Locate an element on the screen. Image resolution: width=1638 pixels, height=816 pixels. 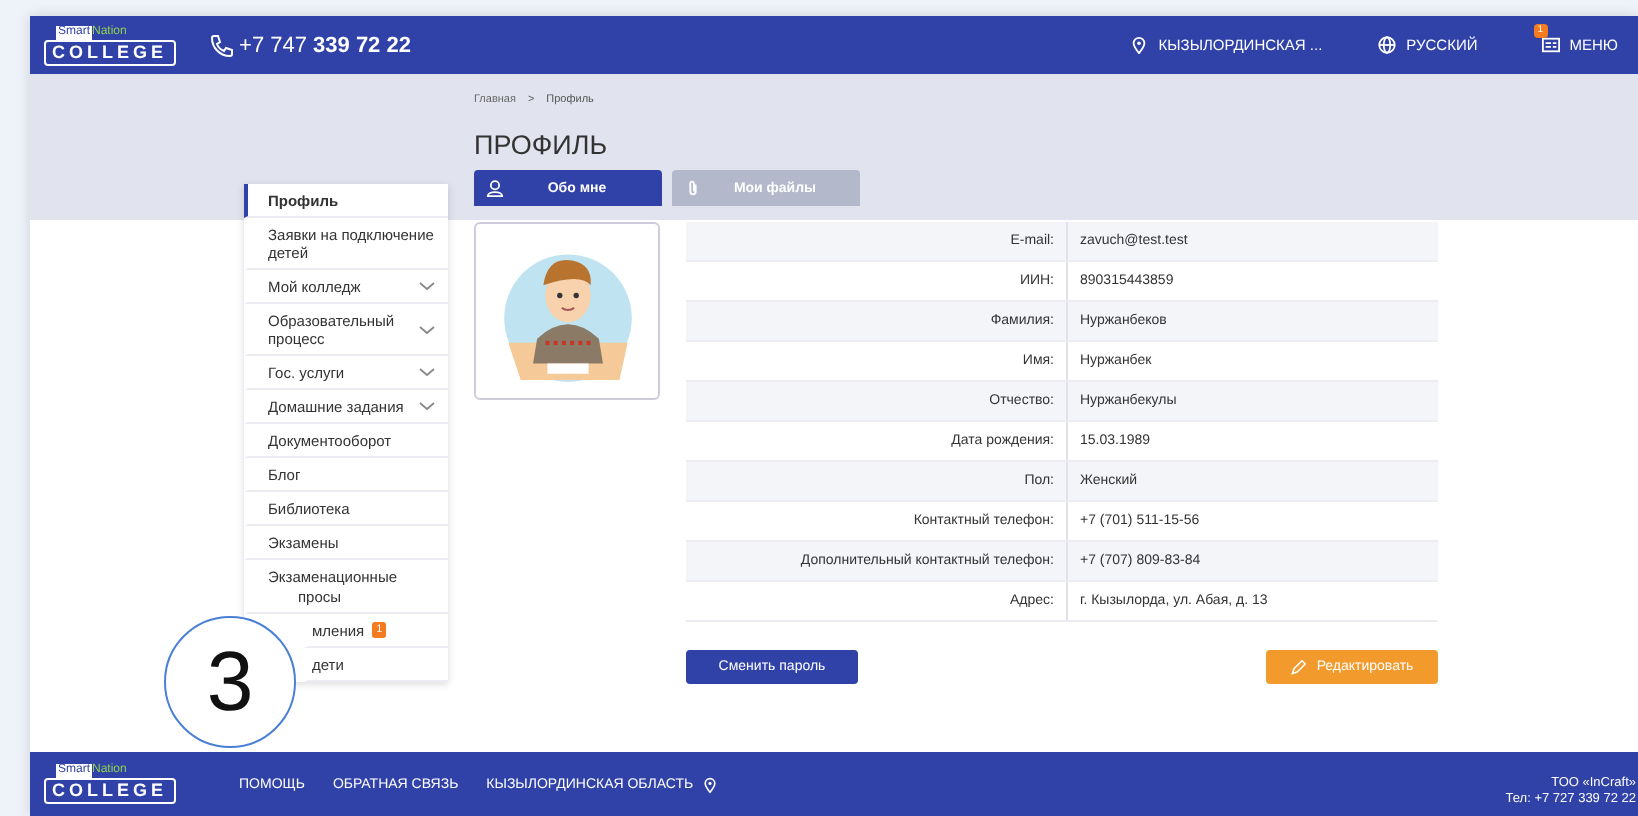
paperclip-icon is located at coordinates (693, 188).